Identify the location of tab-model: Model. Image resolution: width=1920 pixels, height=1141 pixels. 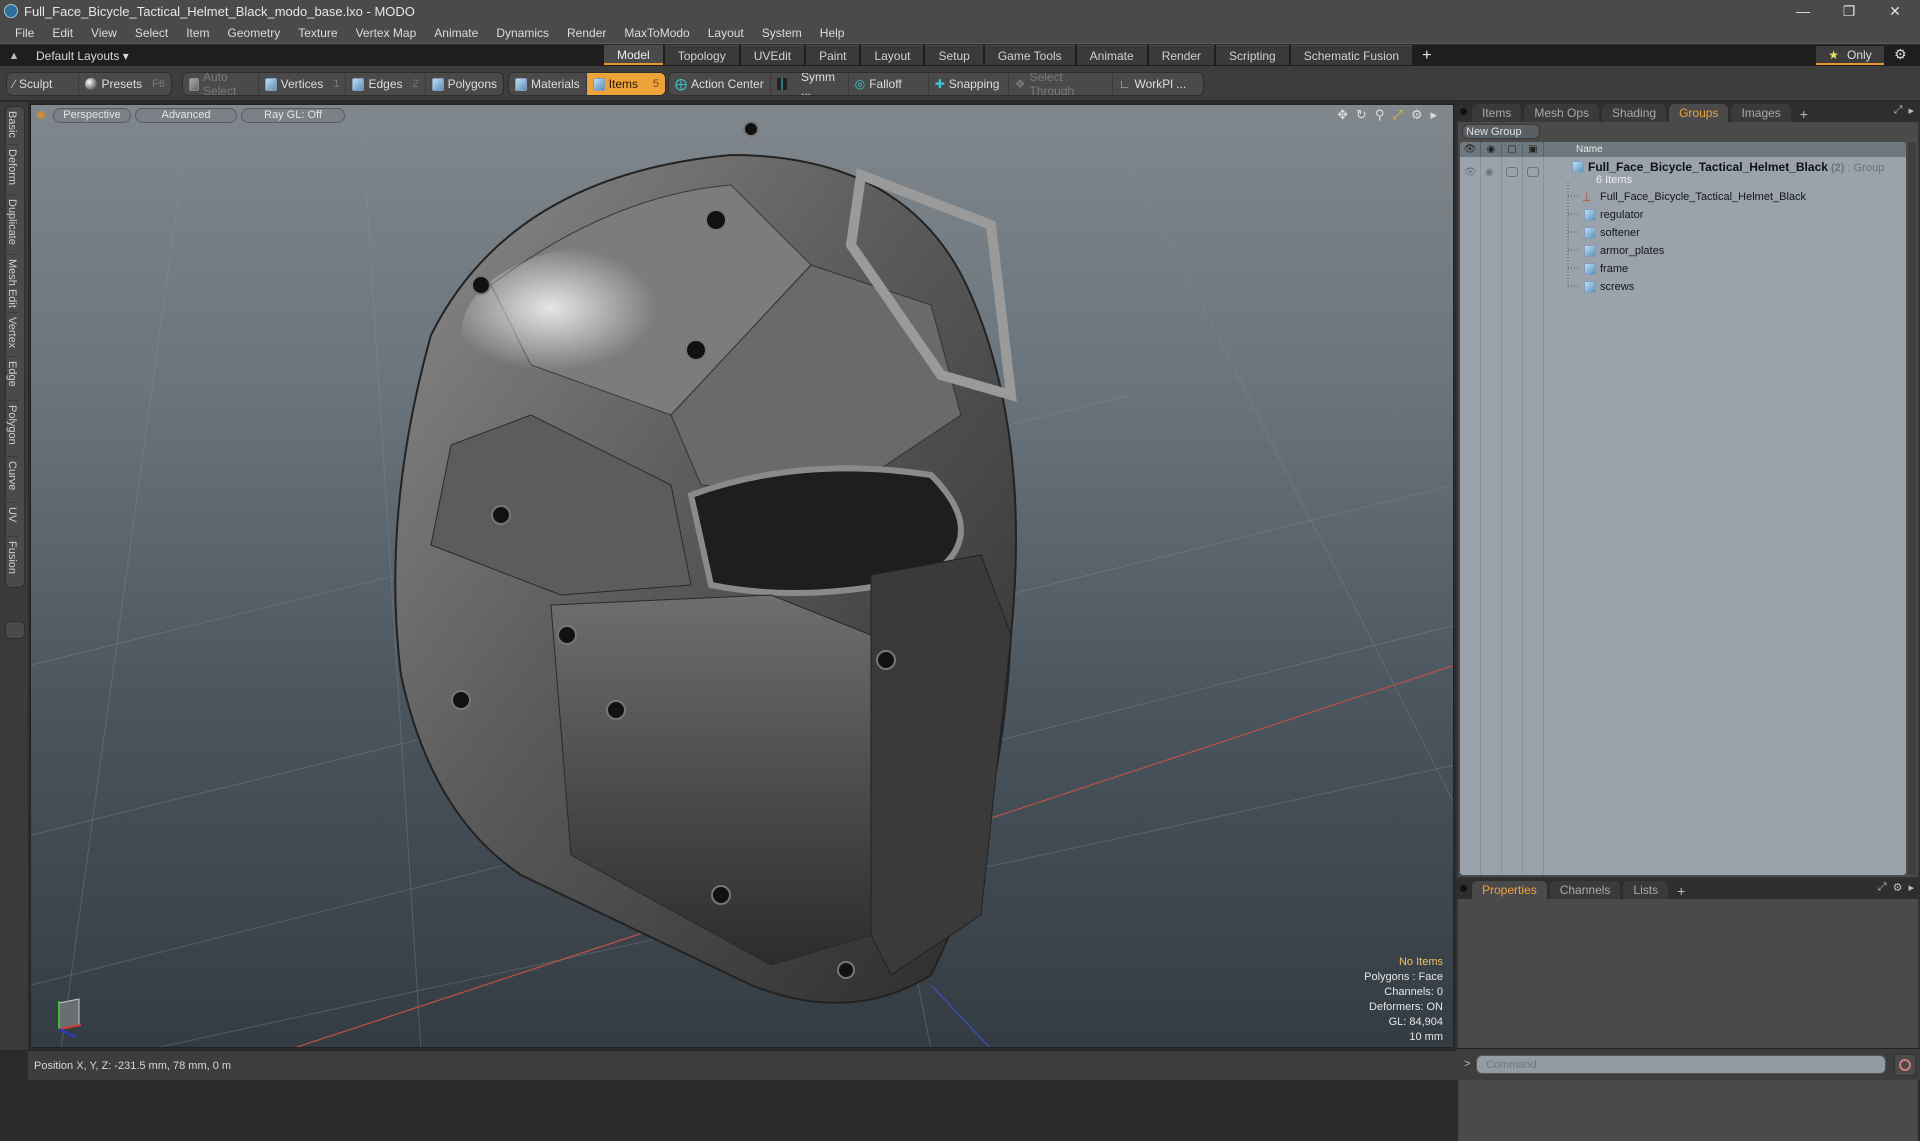
(633, 55).